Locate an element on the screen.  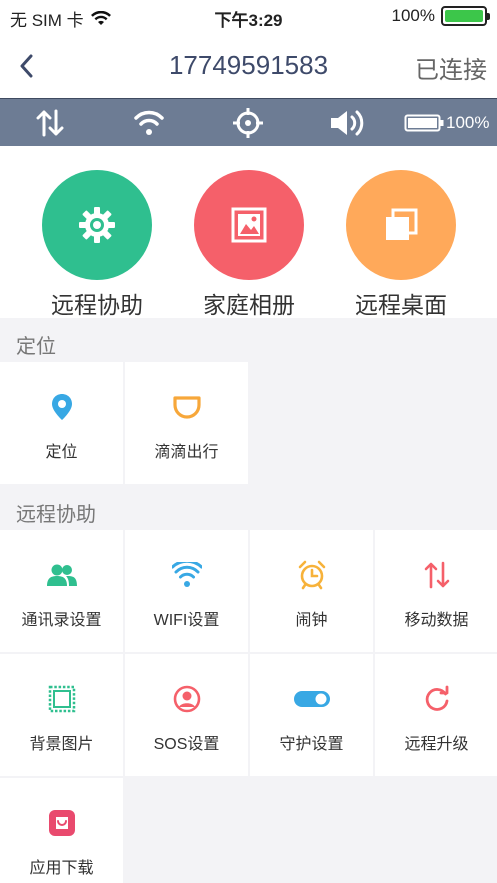
quick-family-album: 家庭相册 is located at coordinates (249, 245).